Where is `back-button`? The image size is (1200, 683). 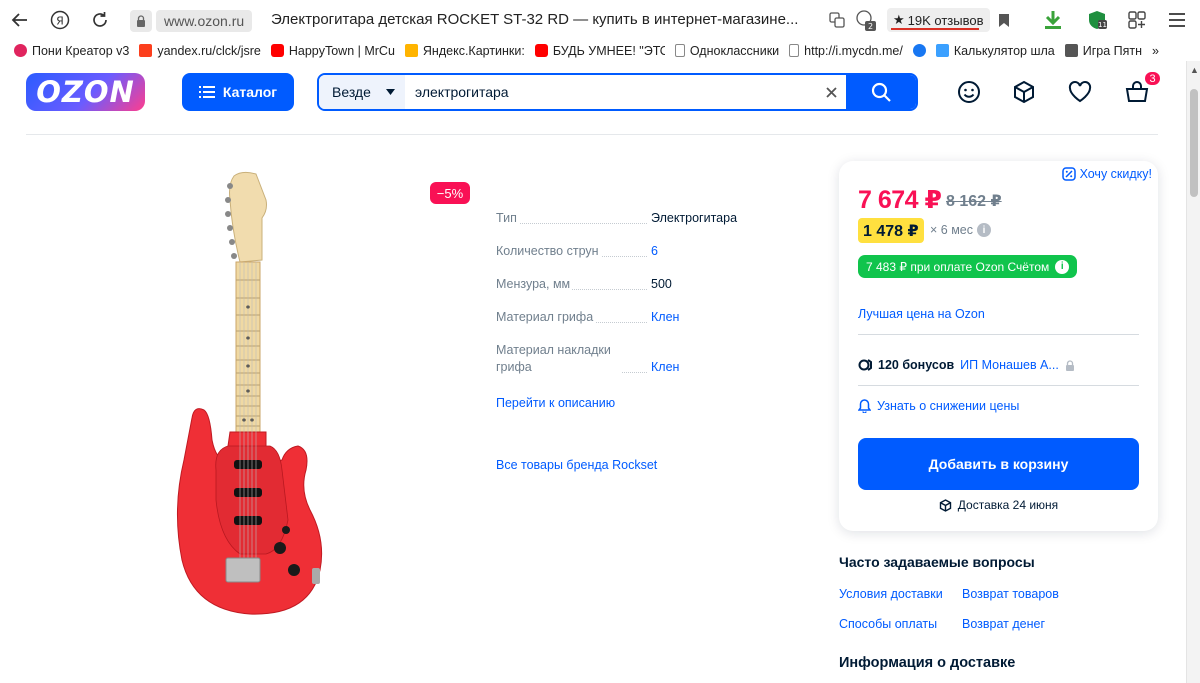
back-button is located at coordinates (20, 20).